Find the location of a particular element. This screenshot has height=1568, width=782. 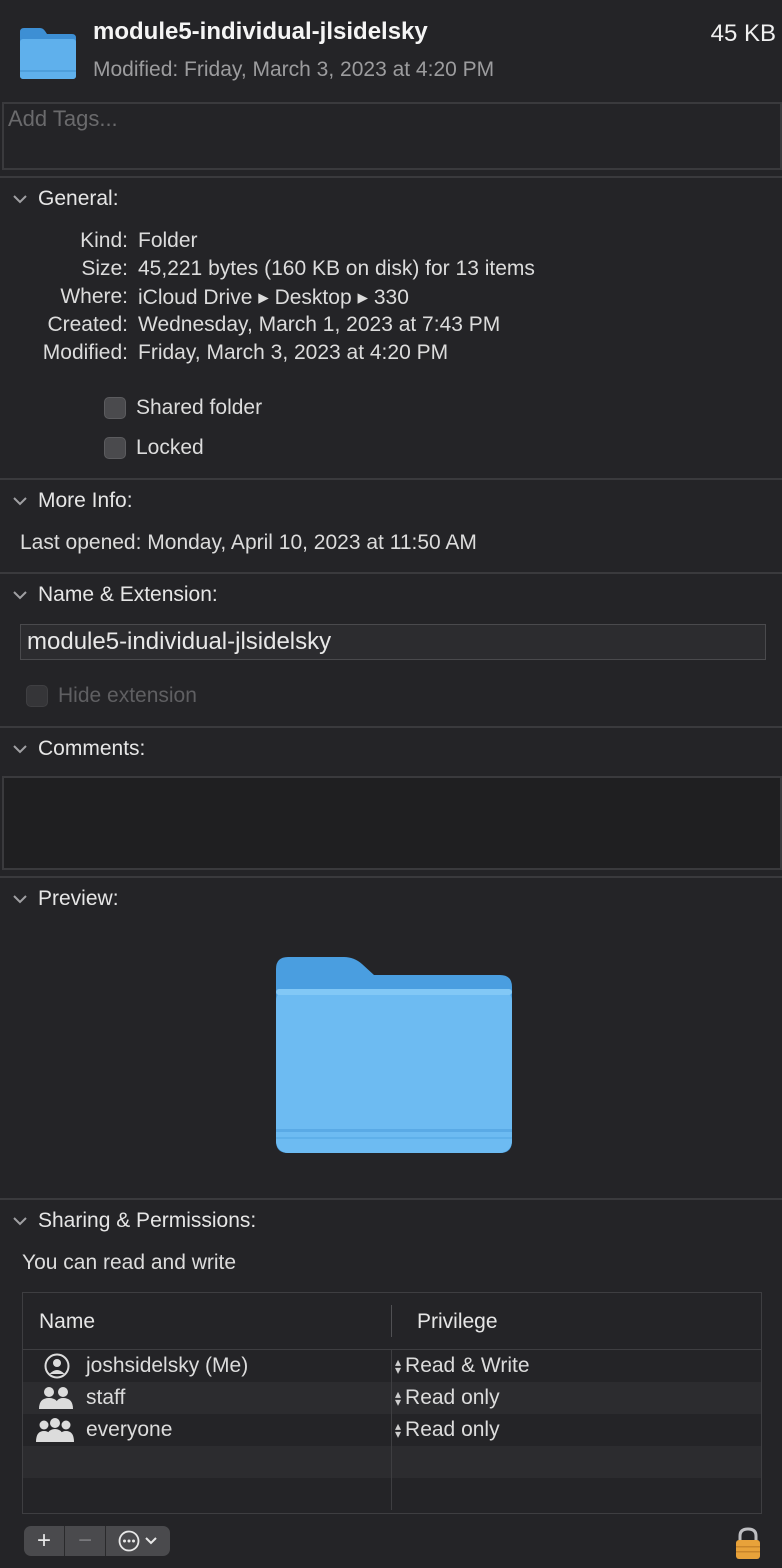

file-size: 45 KB is located at coordinates (743, 33).